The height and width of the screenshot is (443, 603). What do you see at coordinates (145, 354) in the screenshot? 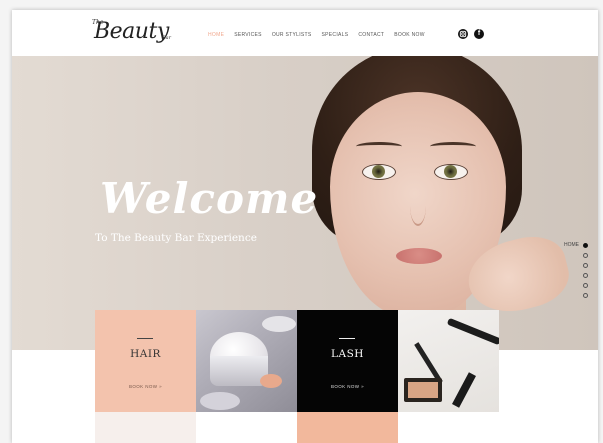
I see `hair-tile-title: HAIR` at bounding box center [145, 354].